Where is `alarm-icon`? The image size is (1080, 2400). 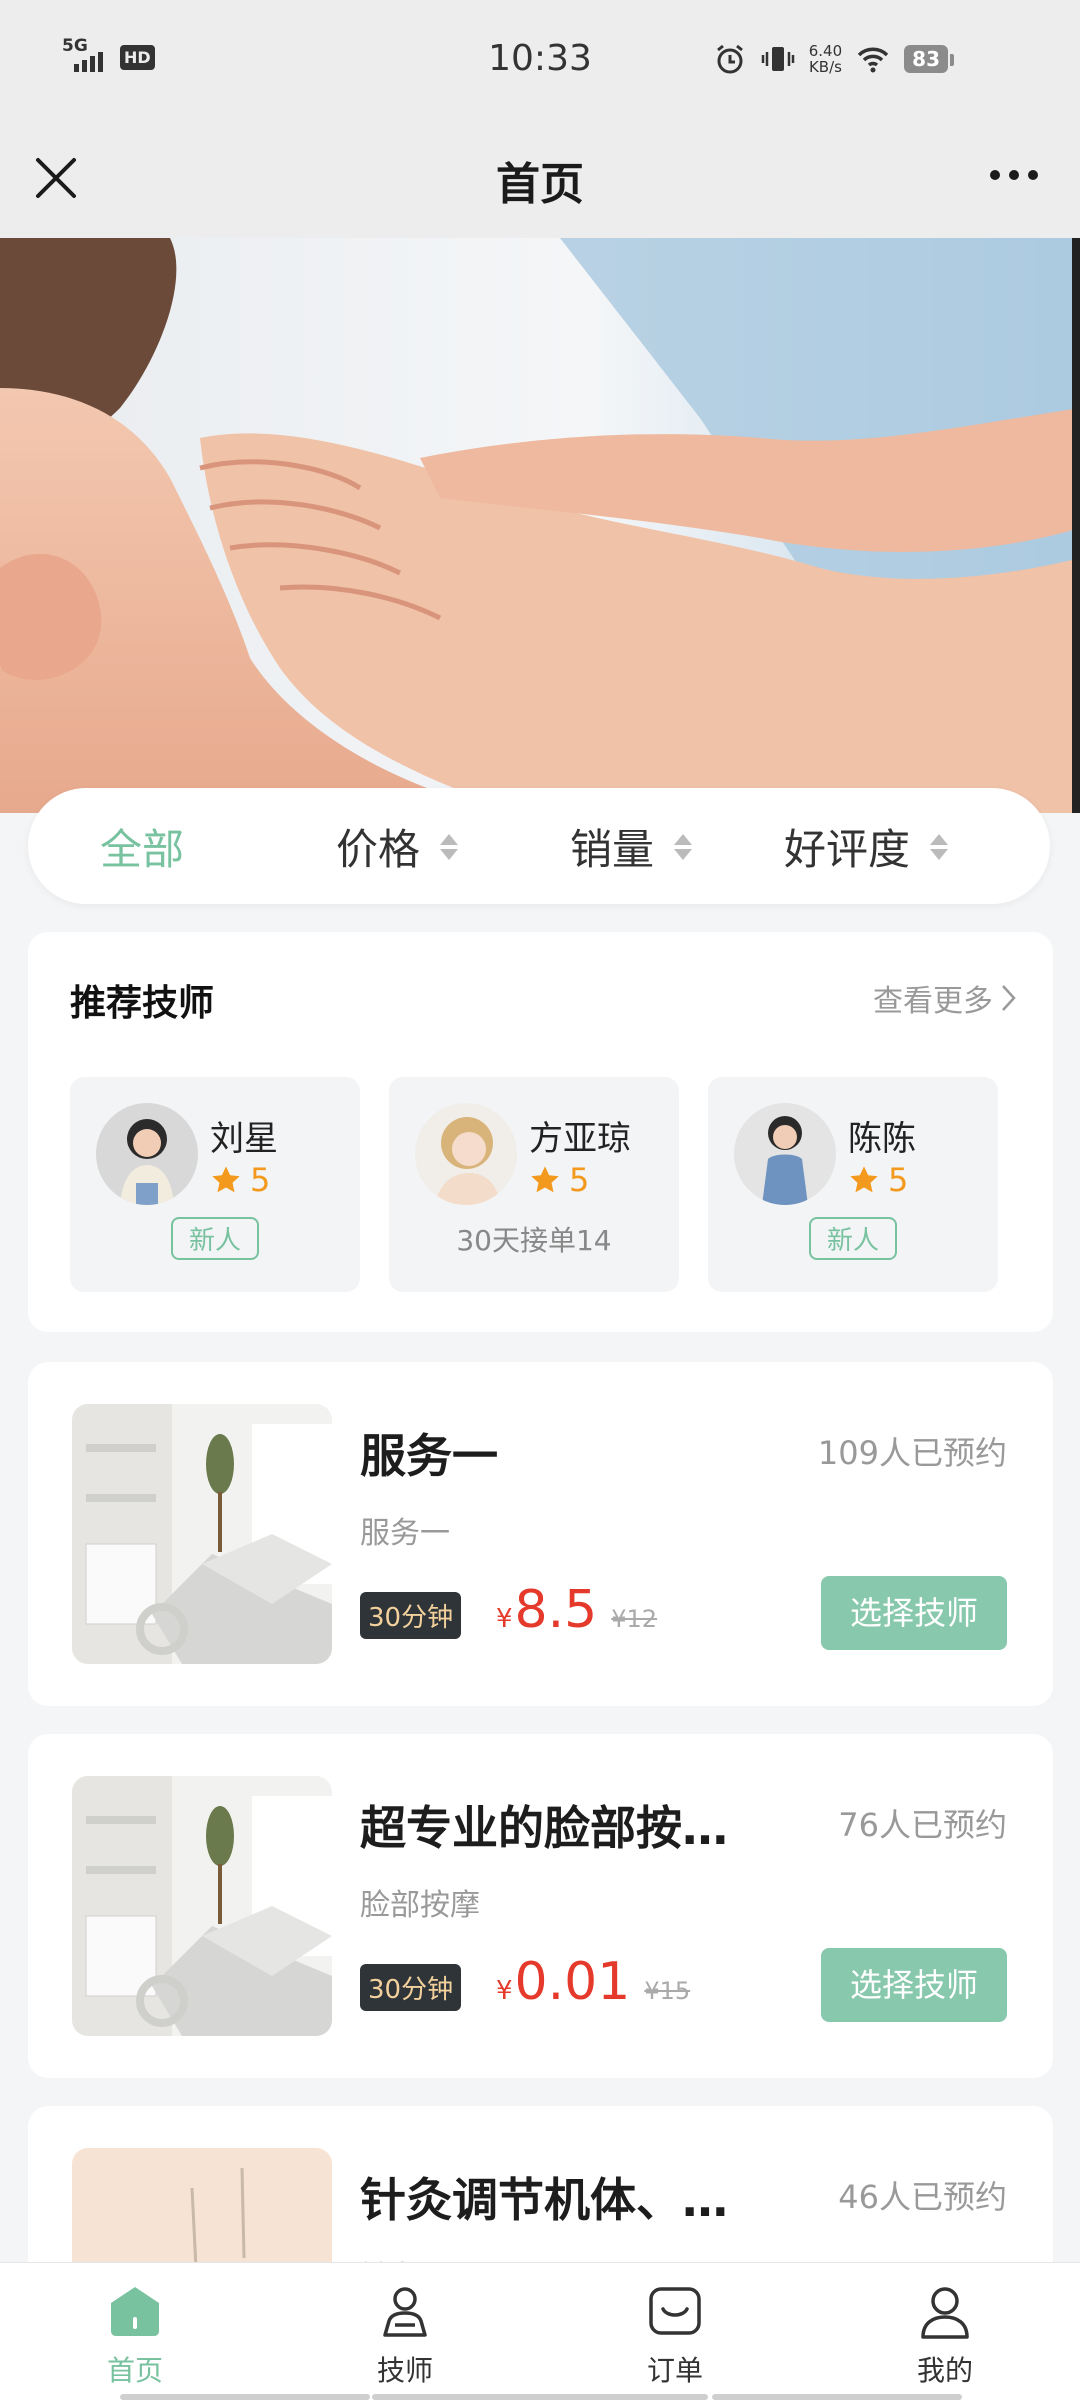
alarm-icon is located at coordinates (729, 59).